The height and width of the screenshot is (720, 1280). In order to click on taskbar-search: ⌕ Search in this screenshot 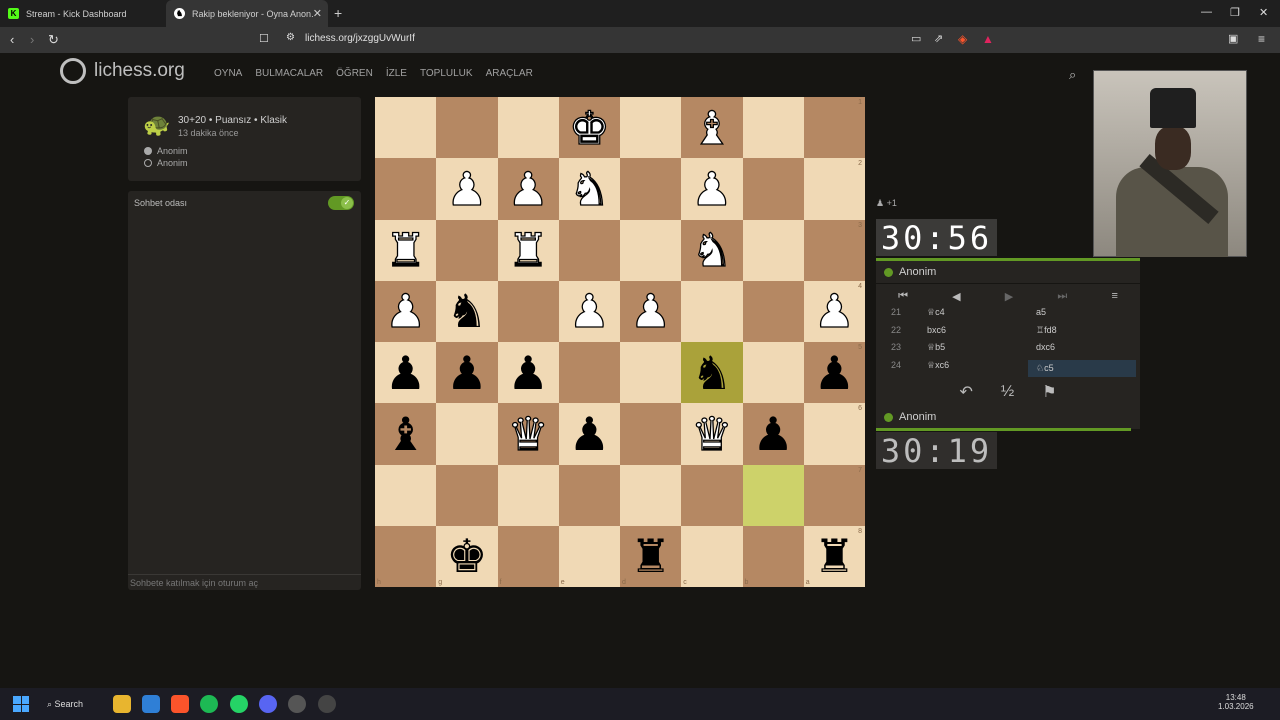, I will do `click(76, 704)`.